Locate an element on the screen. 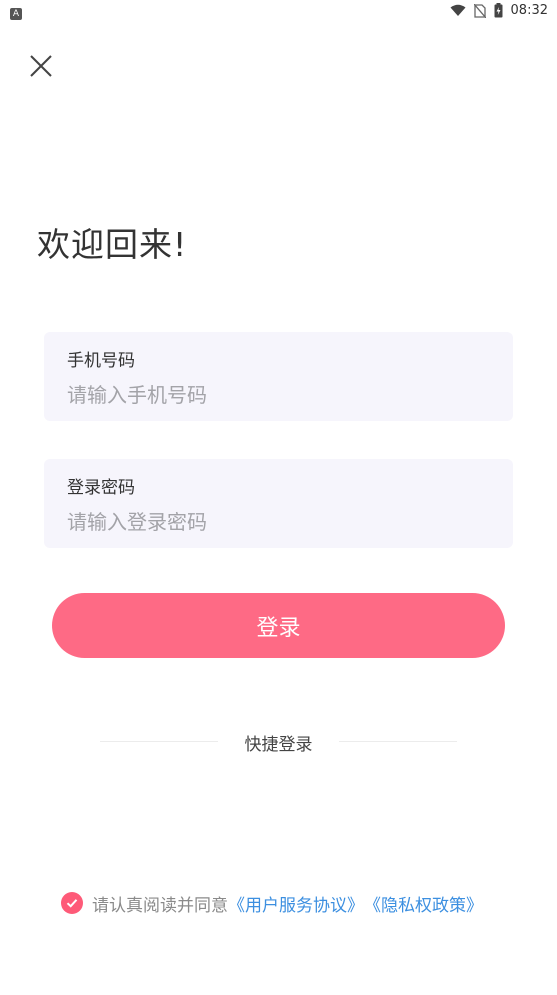 The image size is (557, 995). divider-line-right is located at coordinates (398, 741).